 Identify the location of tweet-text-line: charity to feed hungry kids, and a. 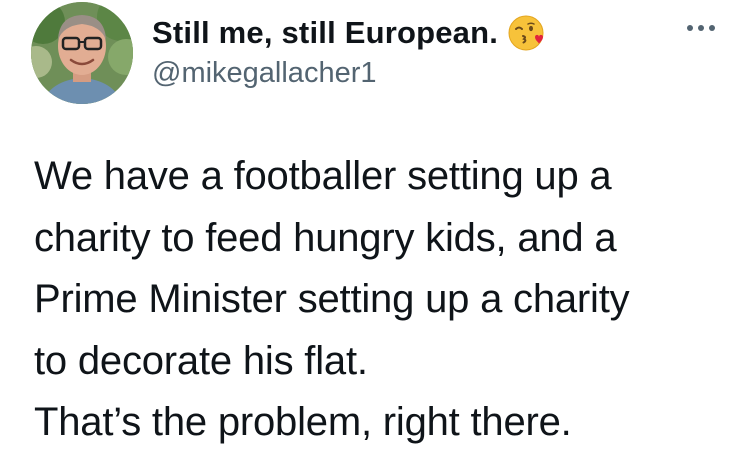
(325, 237).